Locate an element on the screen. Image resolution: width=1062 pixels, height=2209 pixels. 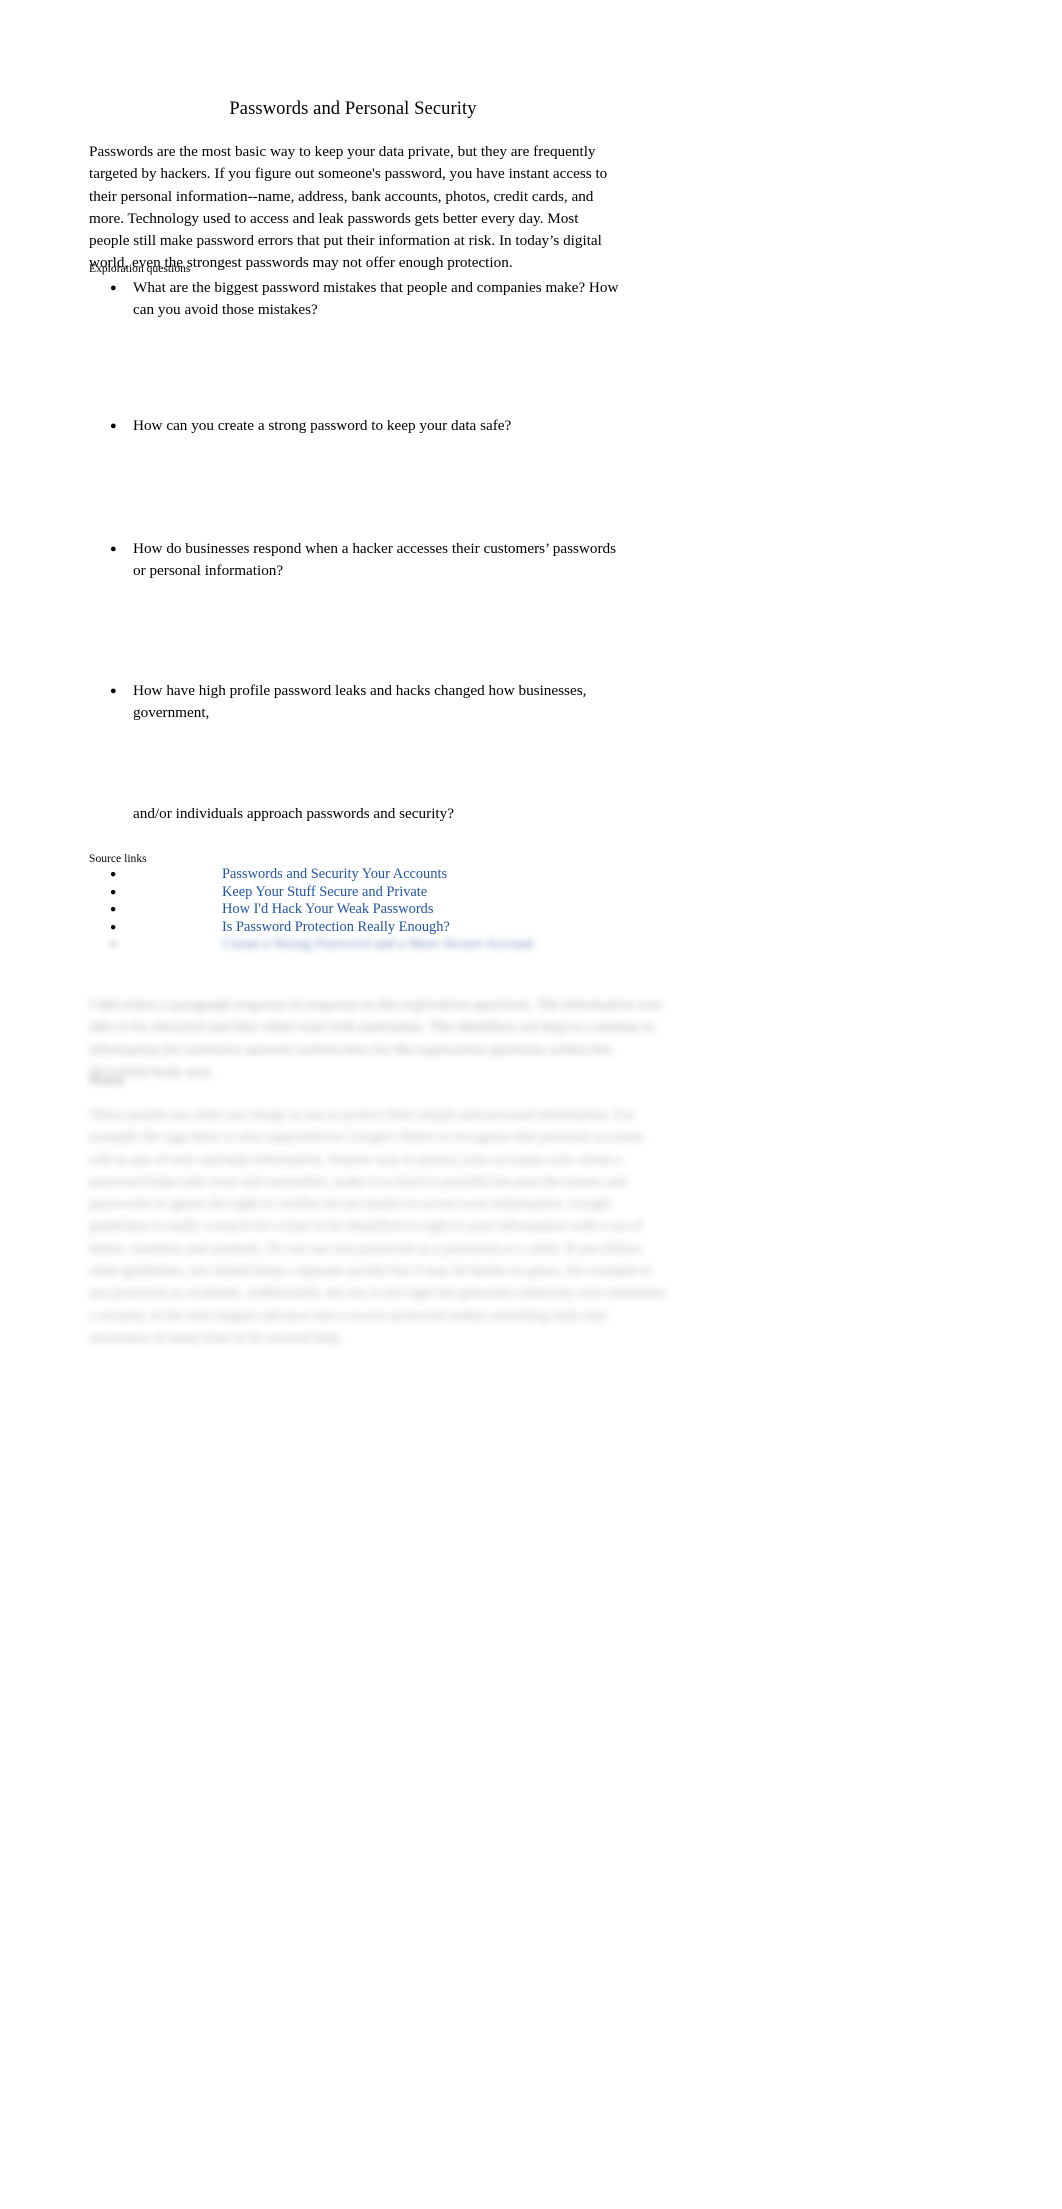
list-item: ● Is Password Protection Really Enough? is located at coordinates (359, 928).